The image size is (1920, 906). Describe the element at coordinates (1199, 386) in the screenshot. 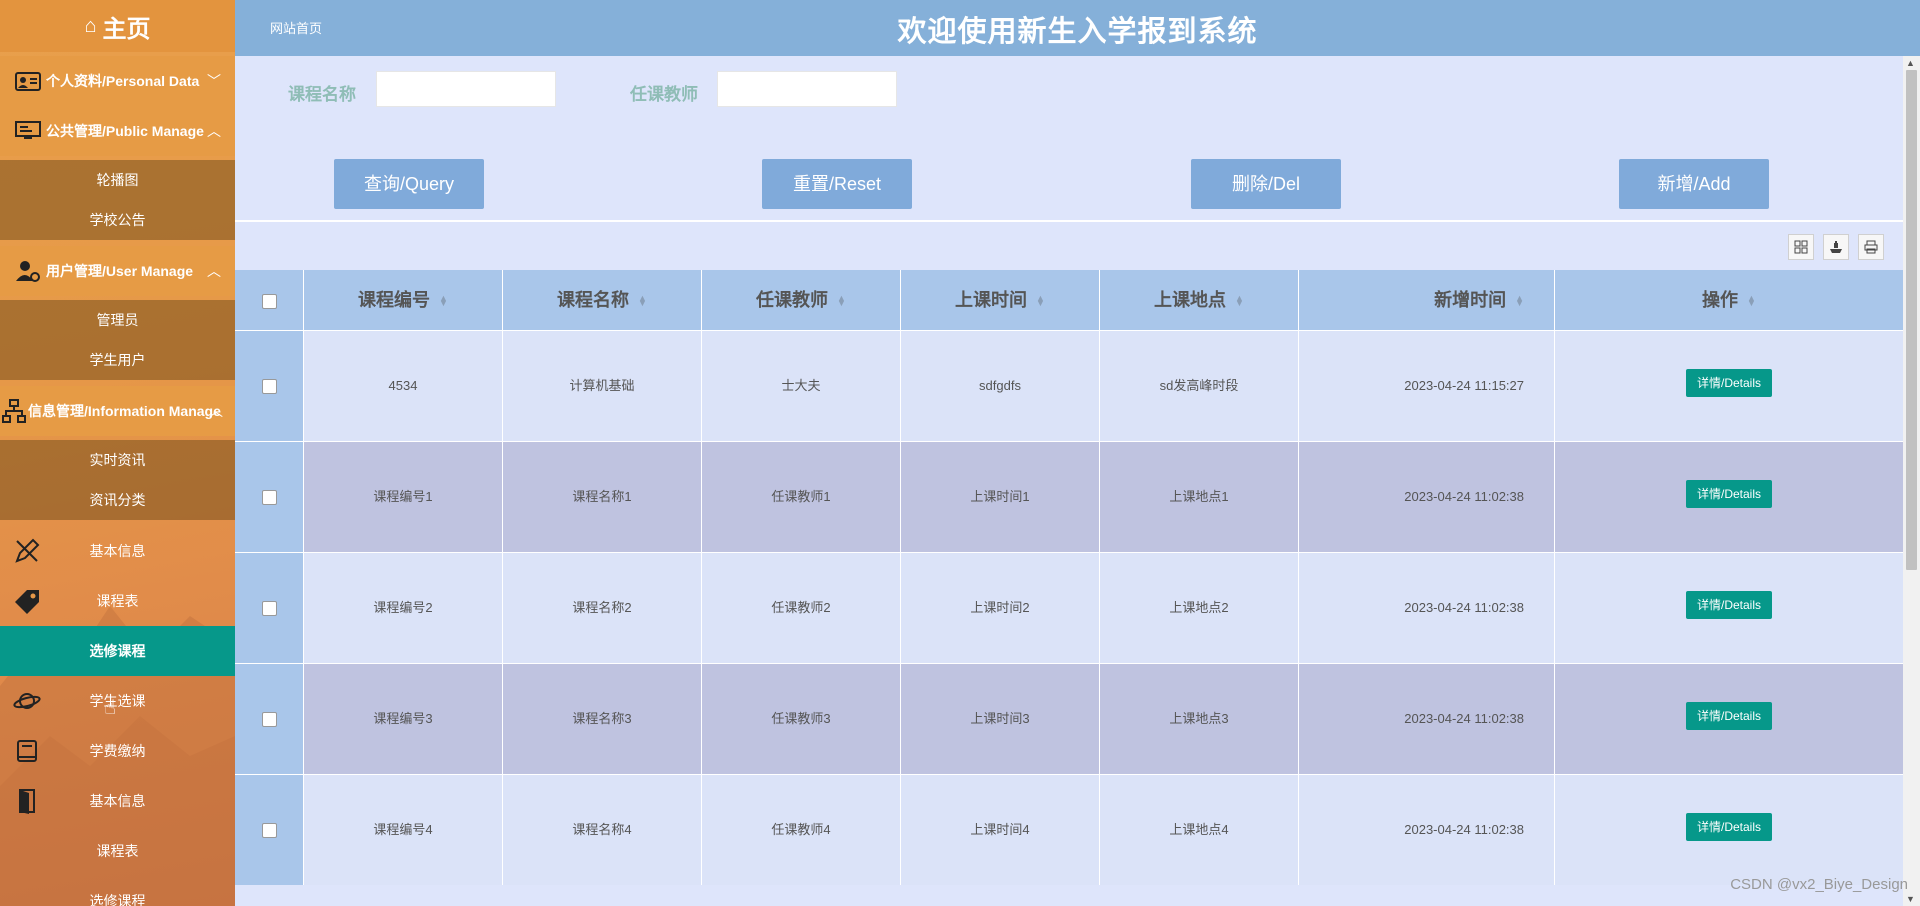

I see `cell-location: sd发高峰时段` at that location.